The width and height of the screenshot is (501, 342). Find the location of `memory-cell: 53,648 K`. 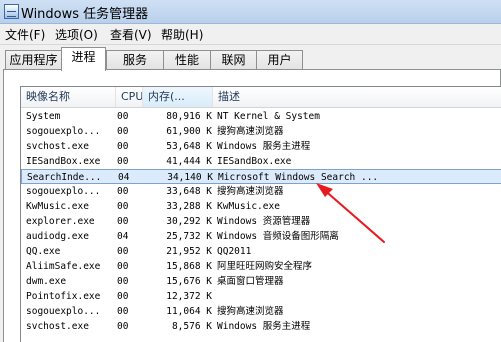

memory-cell: 53,648 K is located at coordinates (189, 146).